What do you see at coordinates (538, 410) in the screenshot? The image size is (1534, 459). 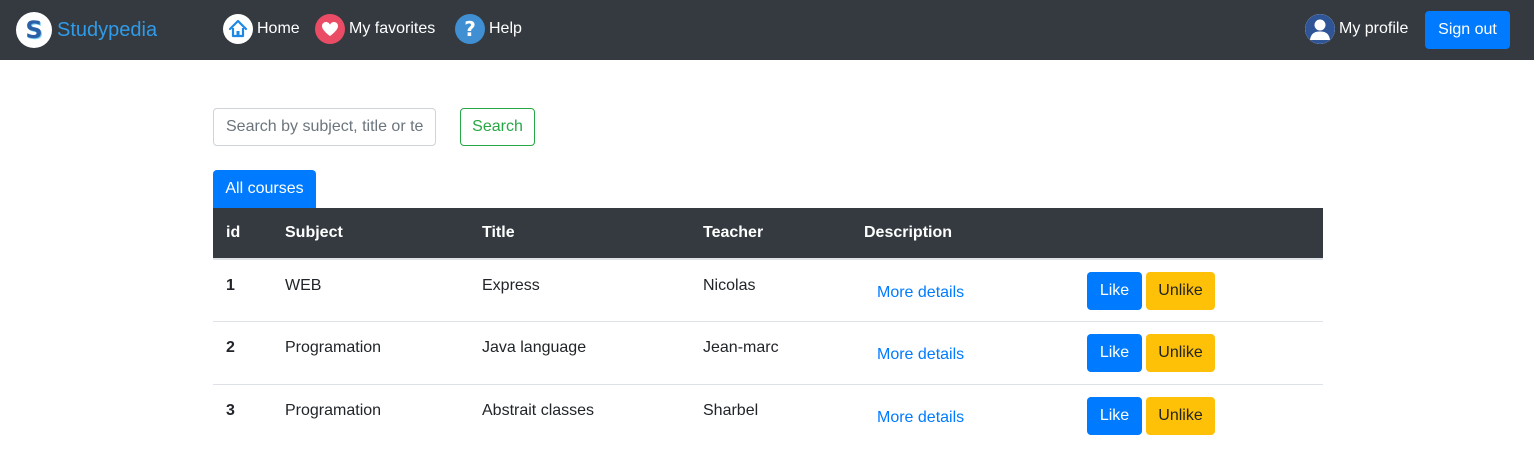 I see `cell-title: Abstrait classes` at bounding box center [538, 410].